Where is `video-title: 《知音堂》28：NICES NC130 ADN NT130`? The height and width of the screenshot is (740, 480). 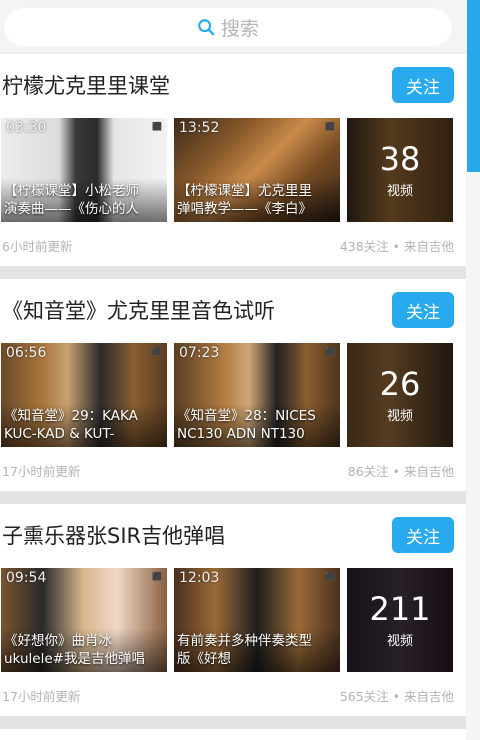 video-title: 《知音堂》28：NICES NC130 ADN NT130 is located at coordinates (246, 425).